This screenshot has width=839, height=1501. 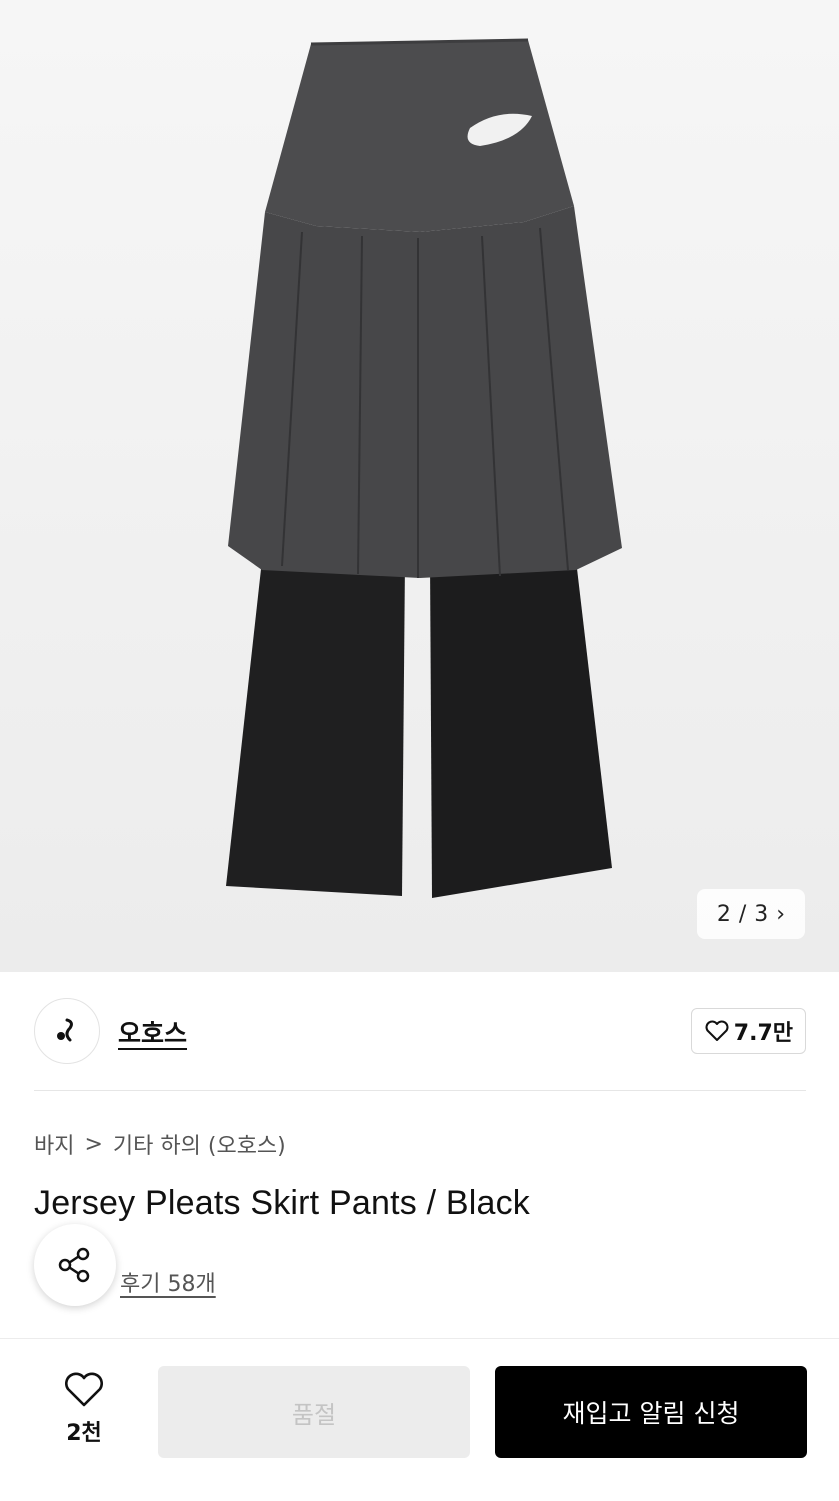 What do you see at coordinates (761, 914) in the screenshot?
I see `pager-total: 3` at bounding box center [761, 914].